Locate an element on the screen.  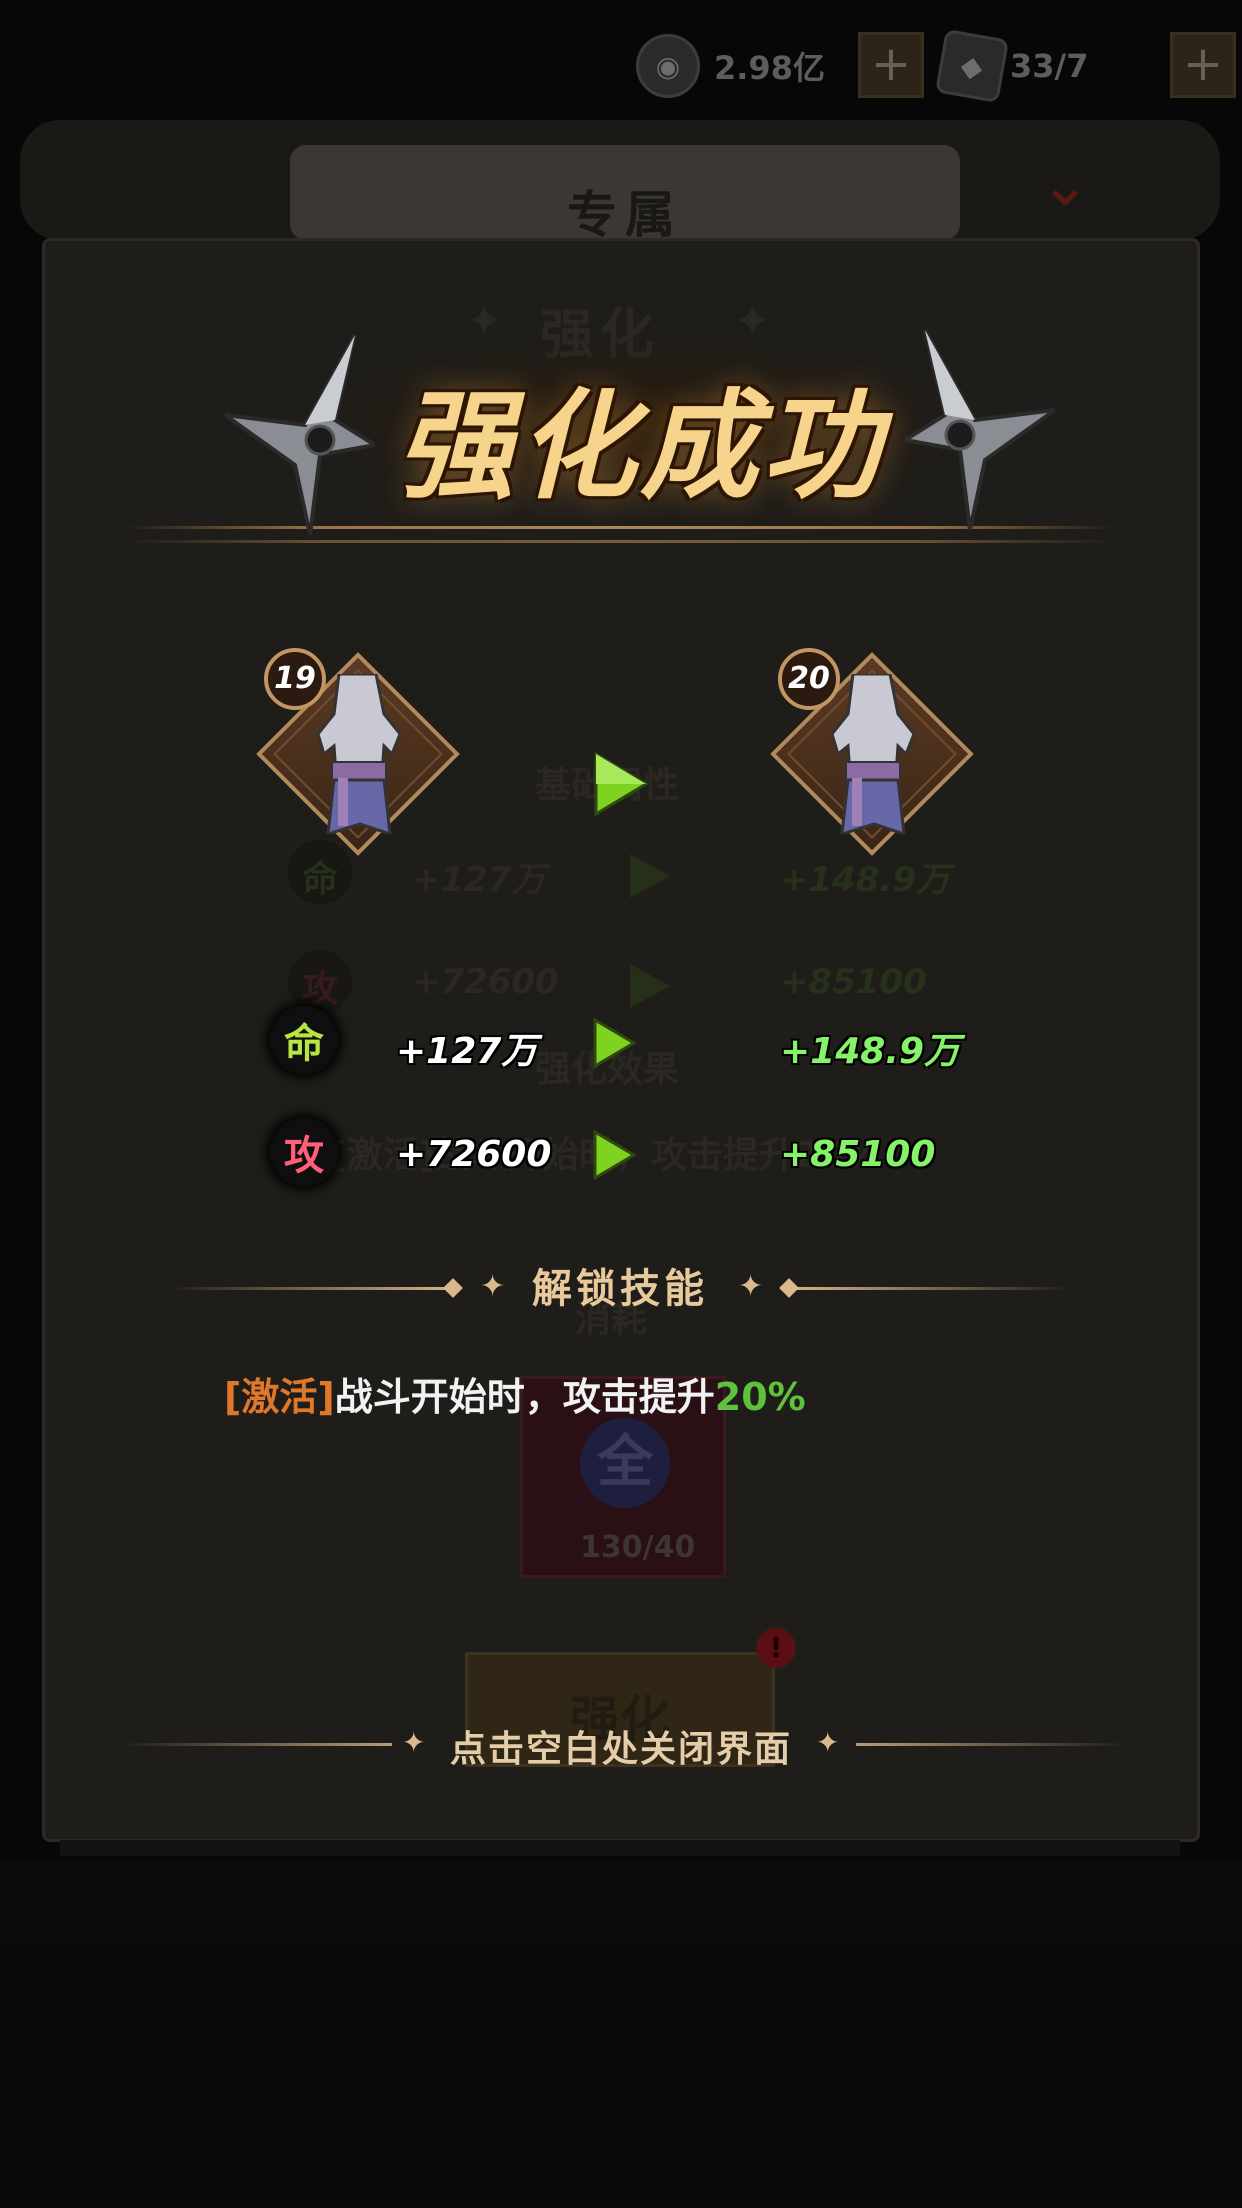
hint-divider-left is located at coordinates (256, 1744).